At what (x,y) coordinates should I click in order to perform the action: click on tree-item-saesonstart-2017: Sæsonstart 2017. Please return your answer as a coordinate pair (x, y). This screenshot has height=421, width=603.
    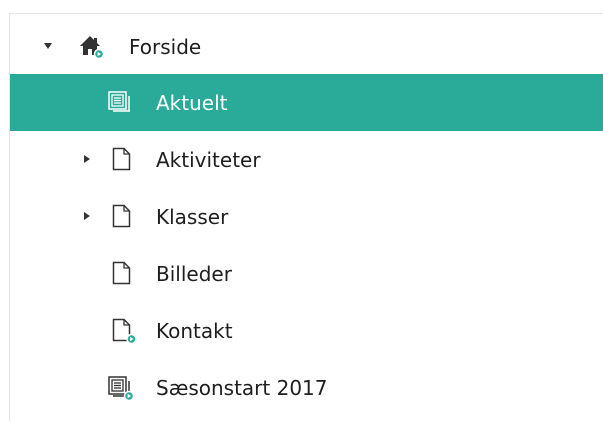
    Looking at the image, I should click on (306, 387).